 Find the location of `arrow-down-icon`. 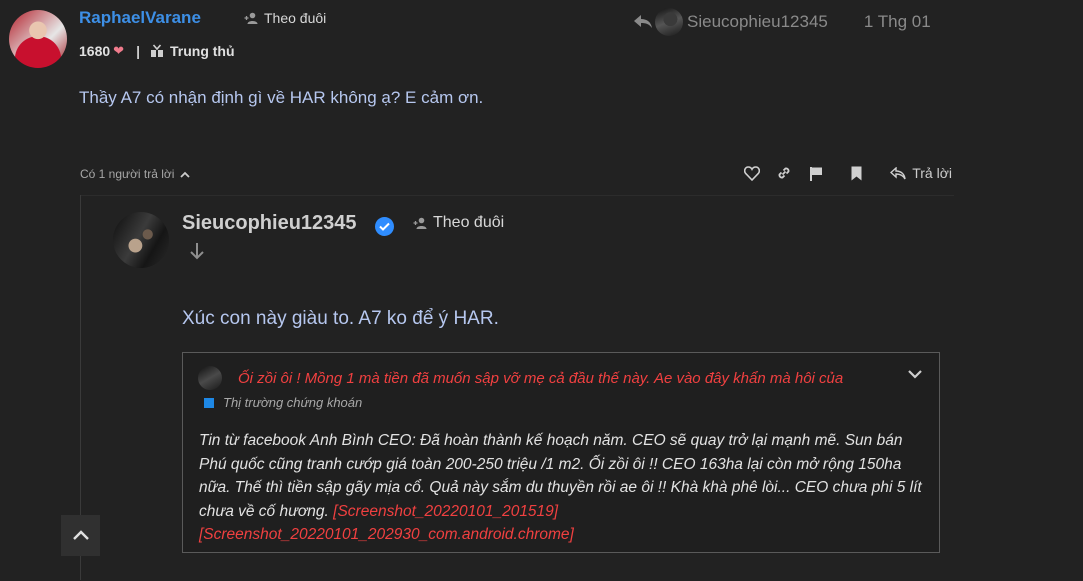

arrow-down-icon is located at coordinates (197, 251).